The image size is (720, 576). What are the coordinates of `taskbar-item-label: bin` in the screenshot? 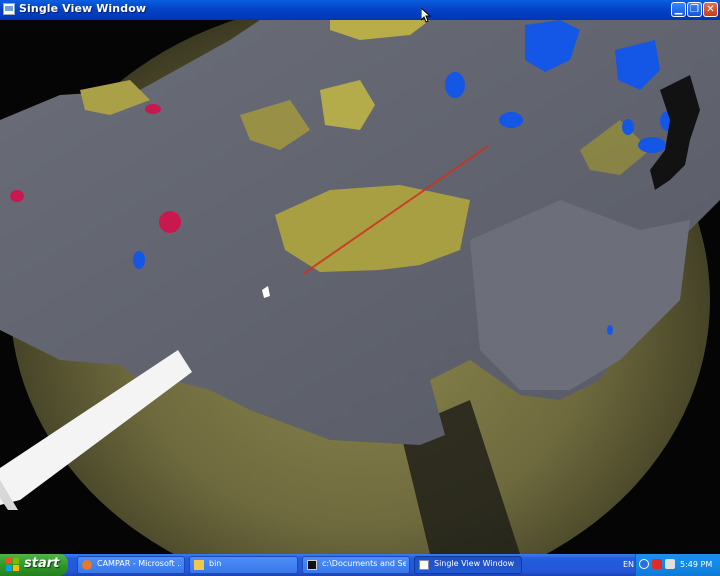 It's located at (215, 563).